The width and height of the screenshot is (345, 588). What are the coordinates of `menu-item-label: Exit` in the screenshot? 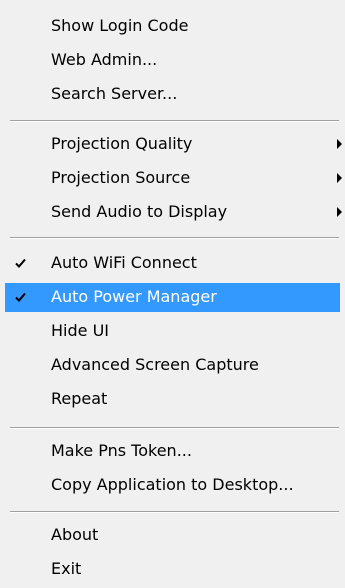 It's located at (66, 568).